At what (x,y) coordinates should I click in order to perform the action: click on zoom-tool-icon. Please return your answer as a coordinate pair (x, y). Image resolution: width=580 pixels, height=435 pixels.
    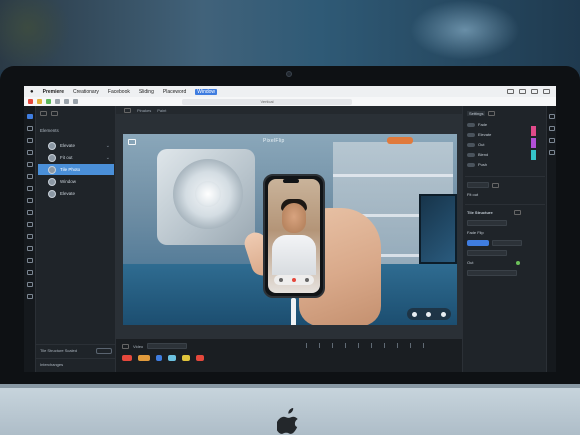
    Looking at the image, I should click on (30, 248).